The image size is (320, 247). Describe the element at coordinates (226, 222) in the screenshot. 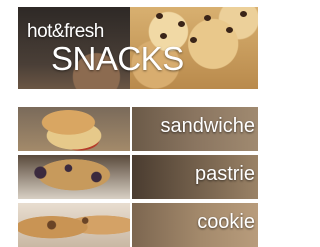

I see `category-label: cookie` at that location.